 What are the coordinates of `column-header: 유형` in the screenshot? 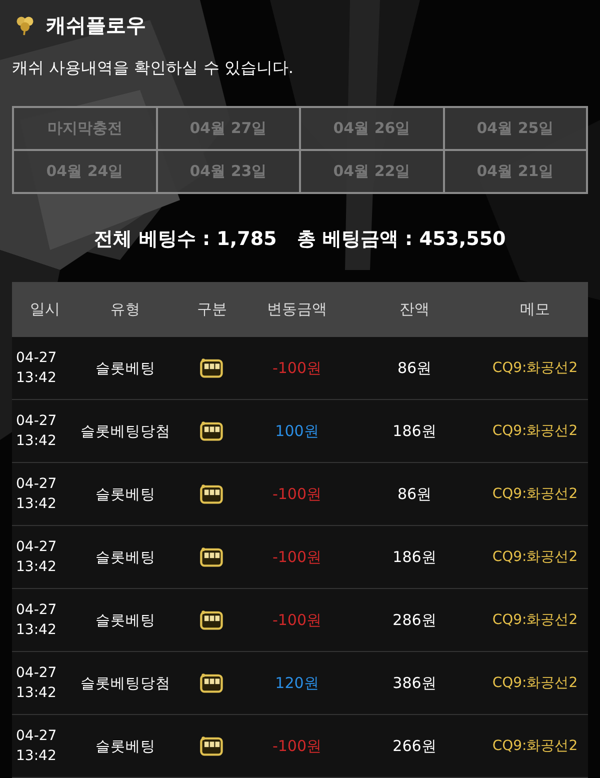 It's located at (126, 310).